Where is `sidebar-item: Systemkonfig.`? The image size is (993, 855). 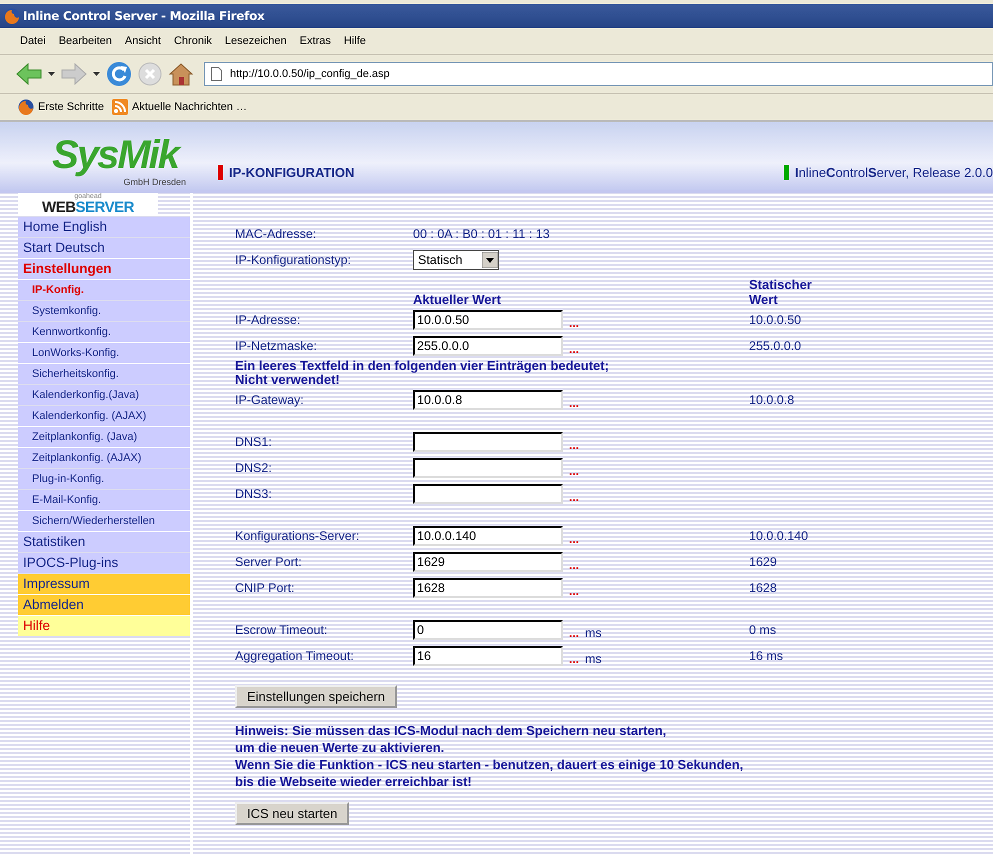 sidebar-item: Systemkonfig. is located at coordinates (104, 311).